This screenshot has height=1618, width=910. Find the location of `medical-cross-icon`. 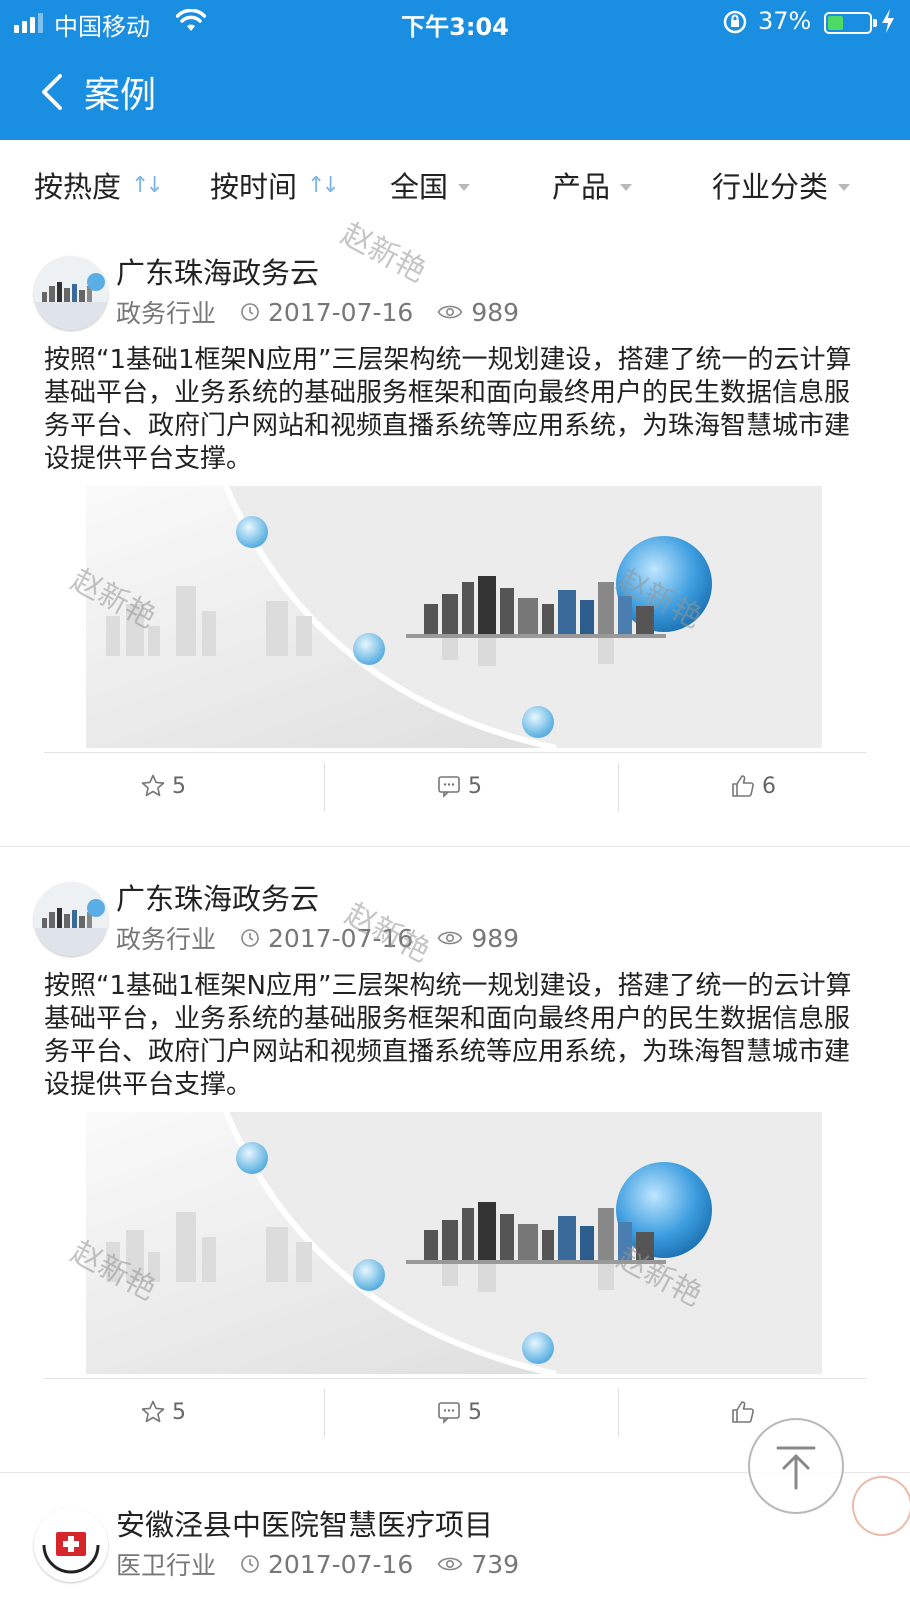

medical-cross-icon is located at coordinates (71, 1545).